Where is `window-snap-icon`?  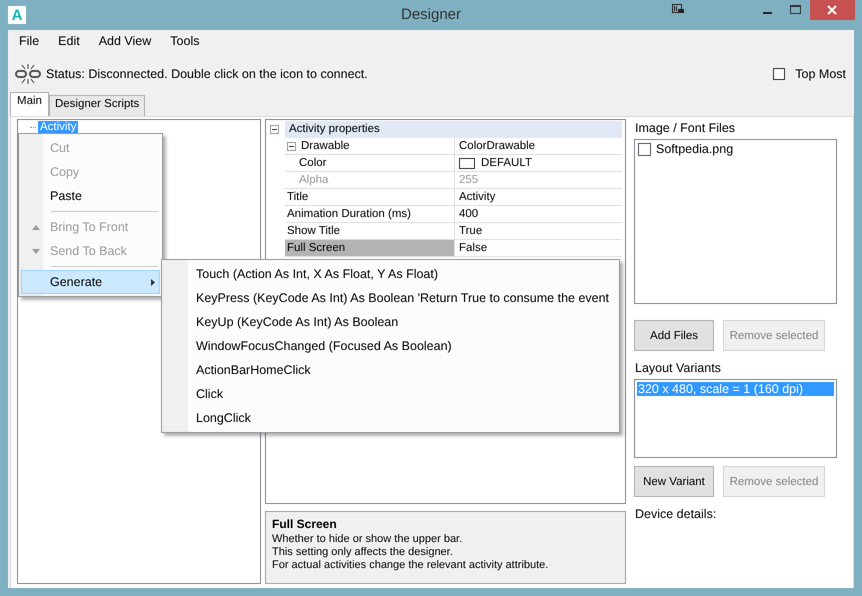 window-snap-icon is located at coordinates (678, 9).